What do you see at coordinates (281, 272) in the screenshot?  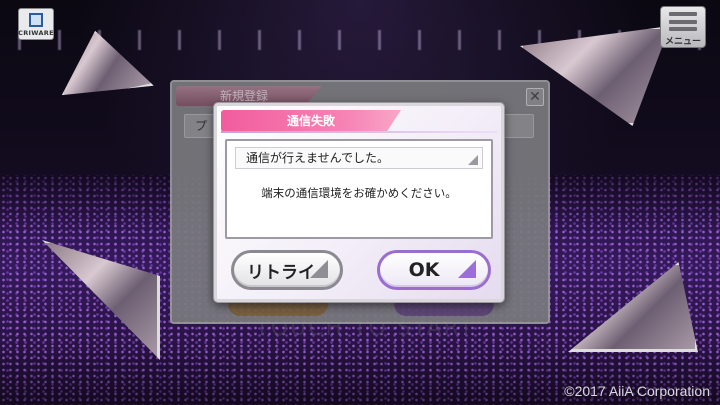 I see `retry-button-label: リトライ` at bounding box center [281, 272].